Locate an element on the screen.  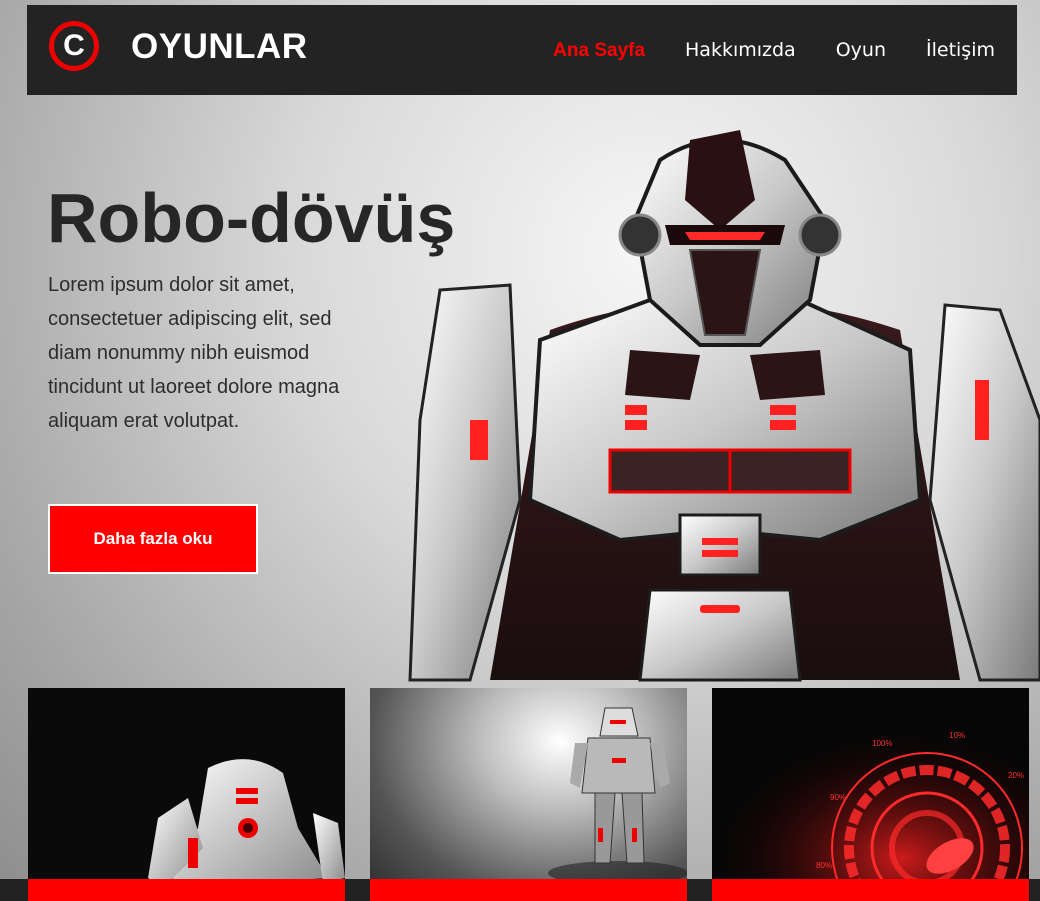
nav-item-home: Ana Sayfa is located at coordinates (599, 50).